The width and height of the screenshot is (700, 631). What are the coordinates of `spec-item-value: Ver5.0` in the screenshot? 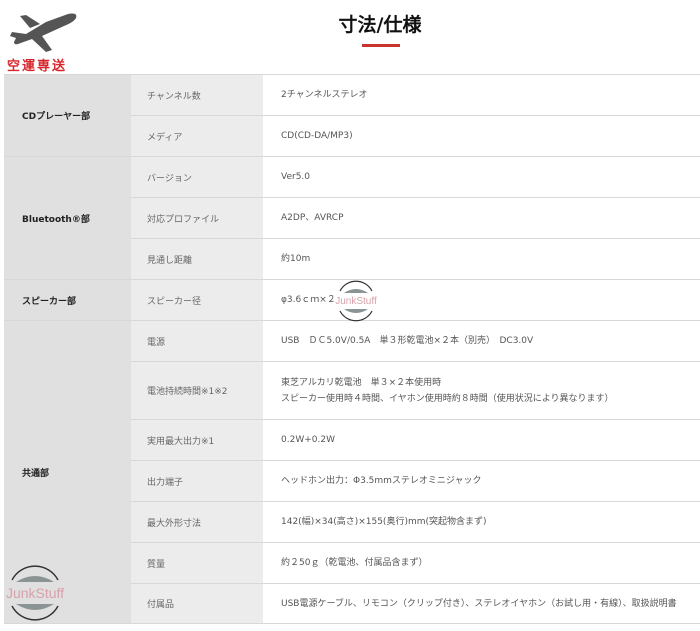 It's located at (481, 177).